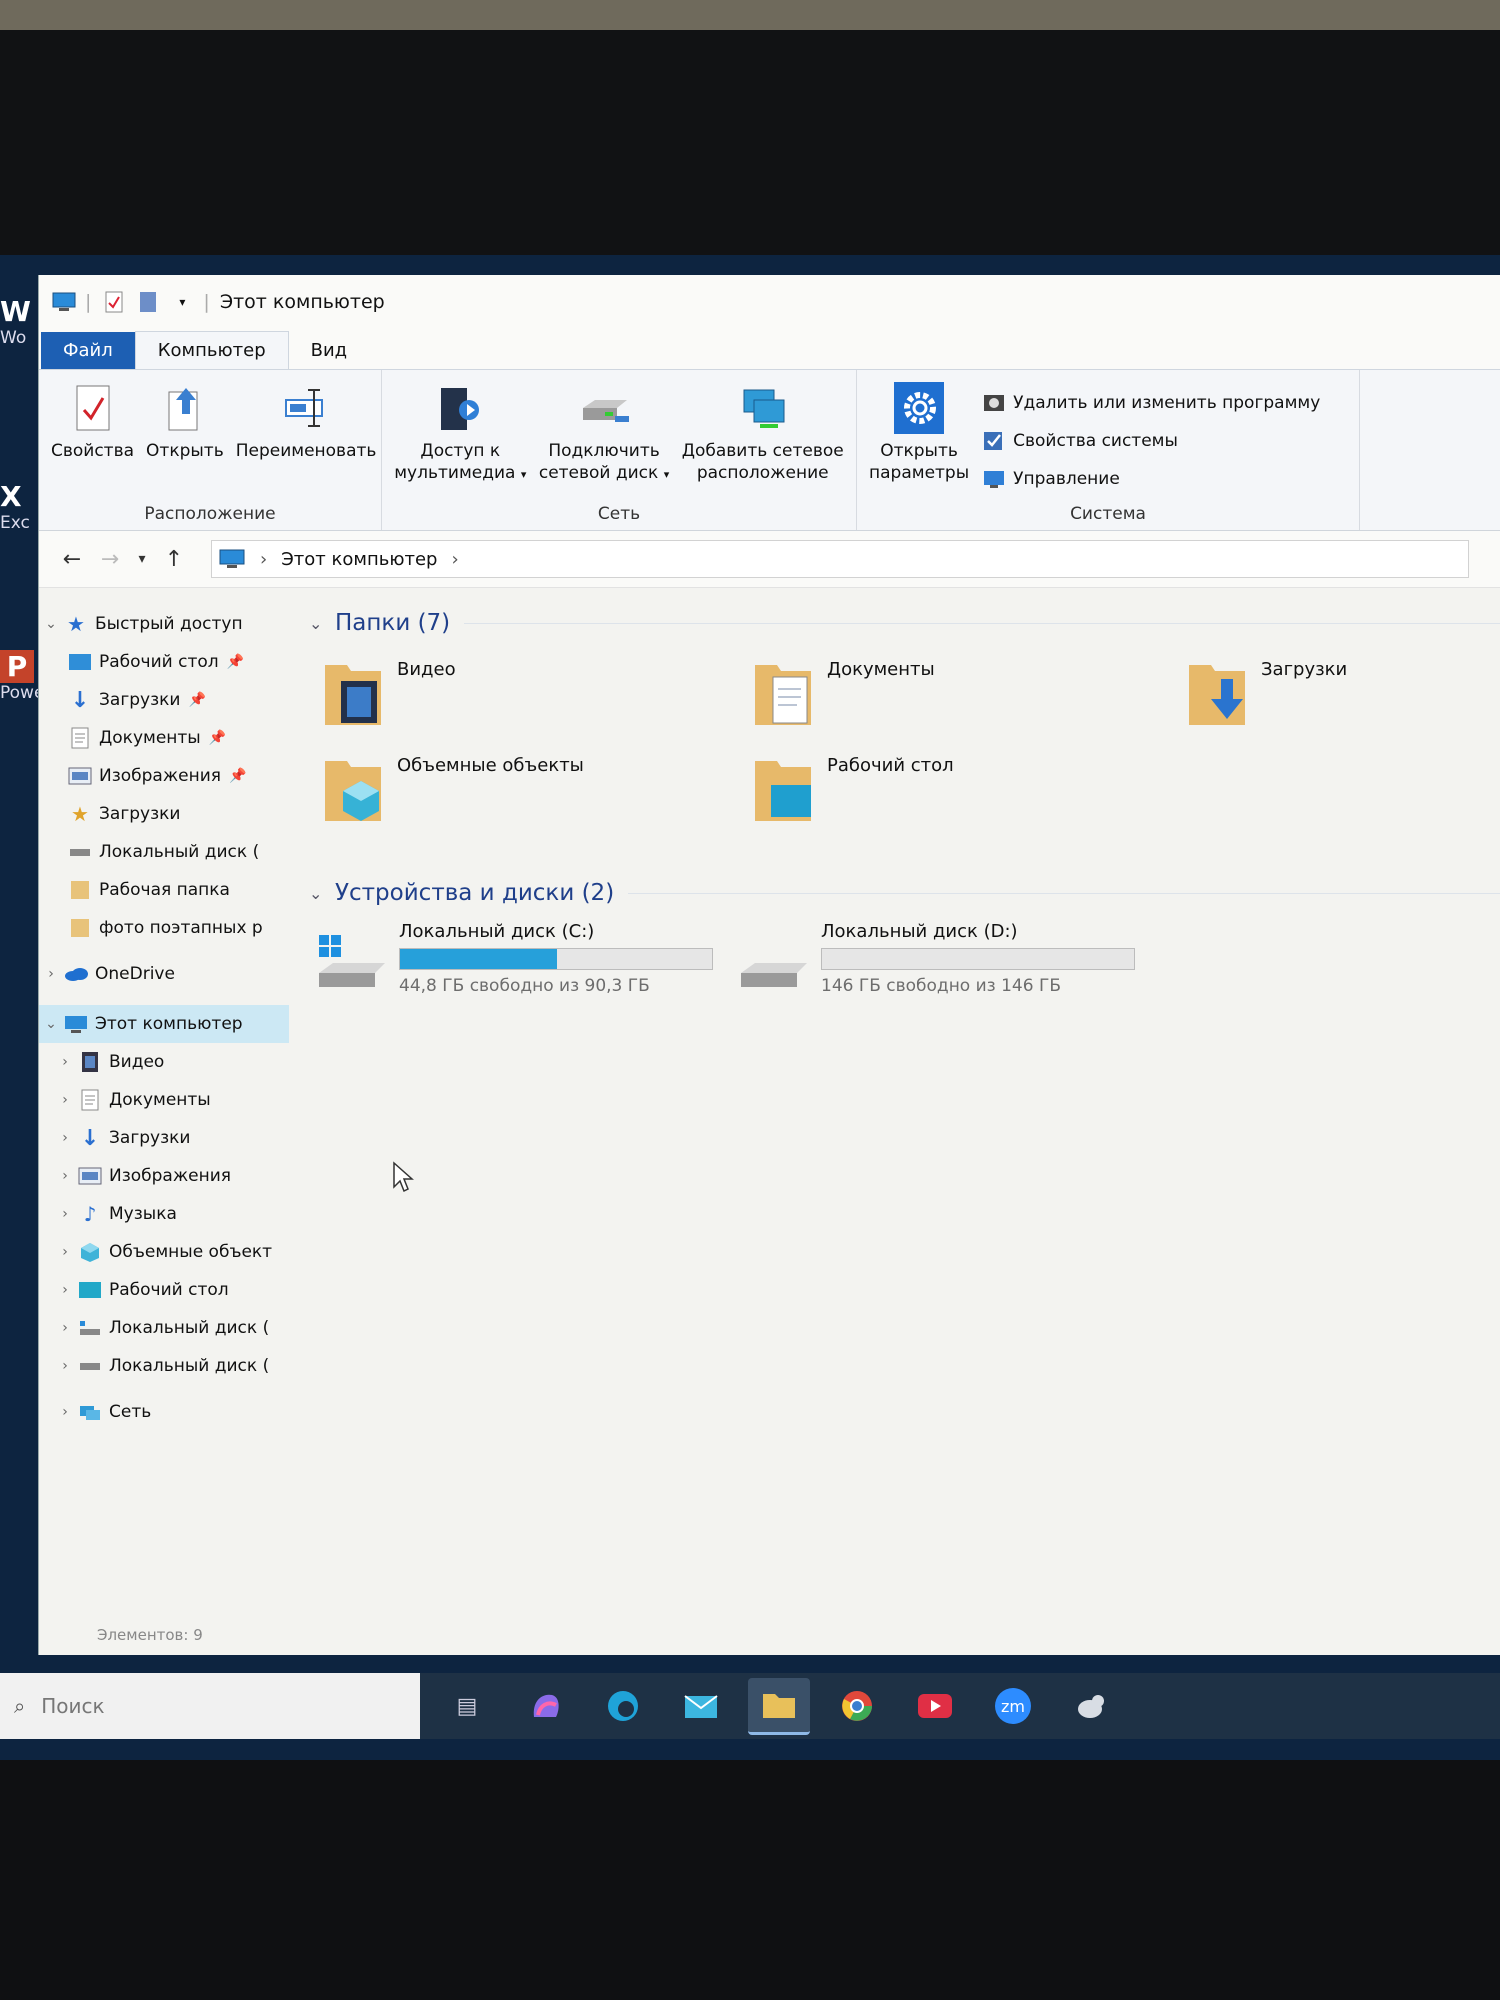 This screenshot has width=1500, height=2000. Describe the element at coordinates (174, 1366) in the screenshot. I see `sidebar-item-pc-disk-d: › Локальный диск (` at that location.